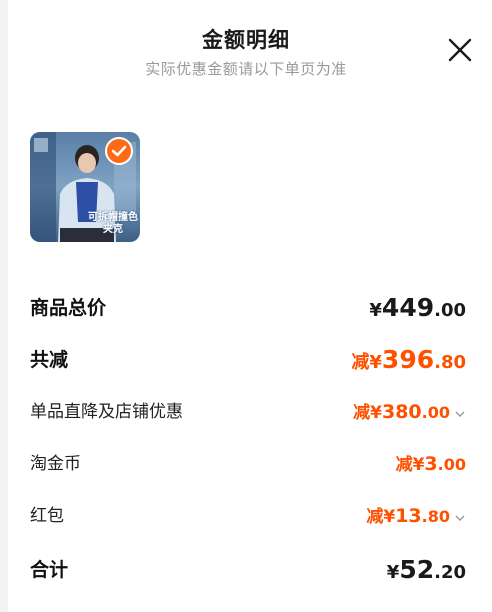 The height and width of the screenshot is (612, 492). What do you see at coordinates (248, 516) in the screenshot?
I see `row-red-packet: 红包 减¥13.80` at bounding box center [248, 516].